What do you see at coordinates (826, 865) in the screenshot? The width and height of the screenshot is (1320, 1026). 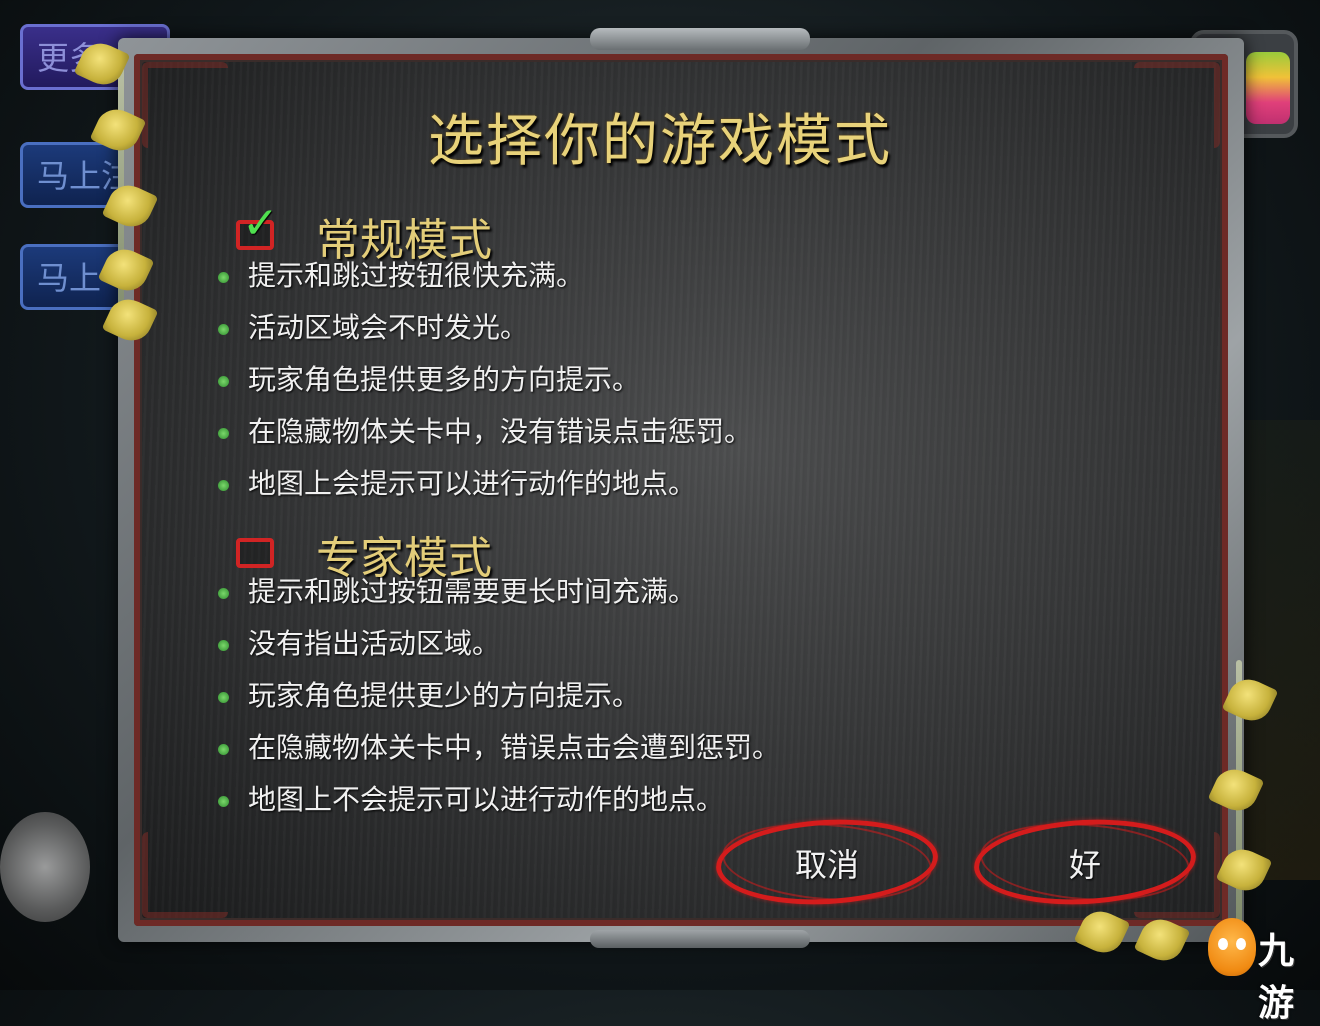 I see `cancel-button-label: 取消` at bounding box center [826, 865].